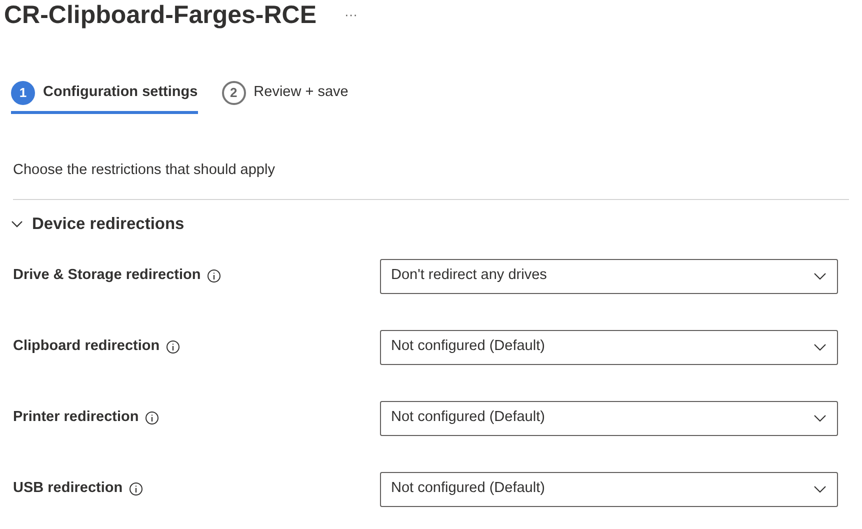 The height and width of the screenshot is (529, 862). What do you see at coordinates (285, 94) in the screenshot?
I see `step-tab: 2 Review + save` at bounding box center [285, 94].